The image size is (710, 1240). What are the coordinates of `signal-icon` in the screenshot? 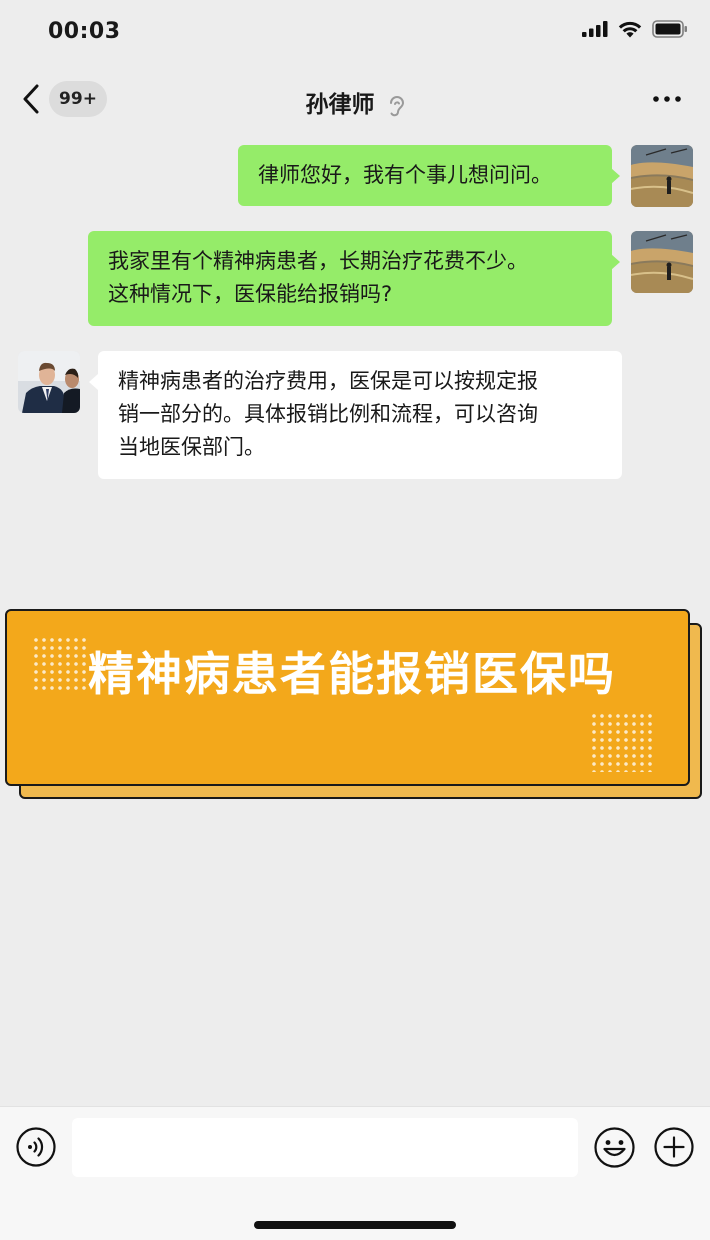 It's located at (595, 29).